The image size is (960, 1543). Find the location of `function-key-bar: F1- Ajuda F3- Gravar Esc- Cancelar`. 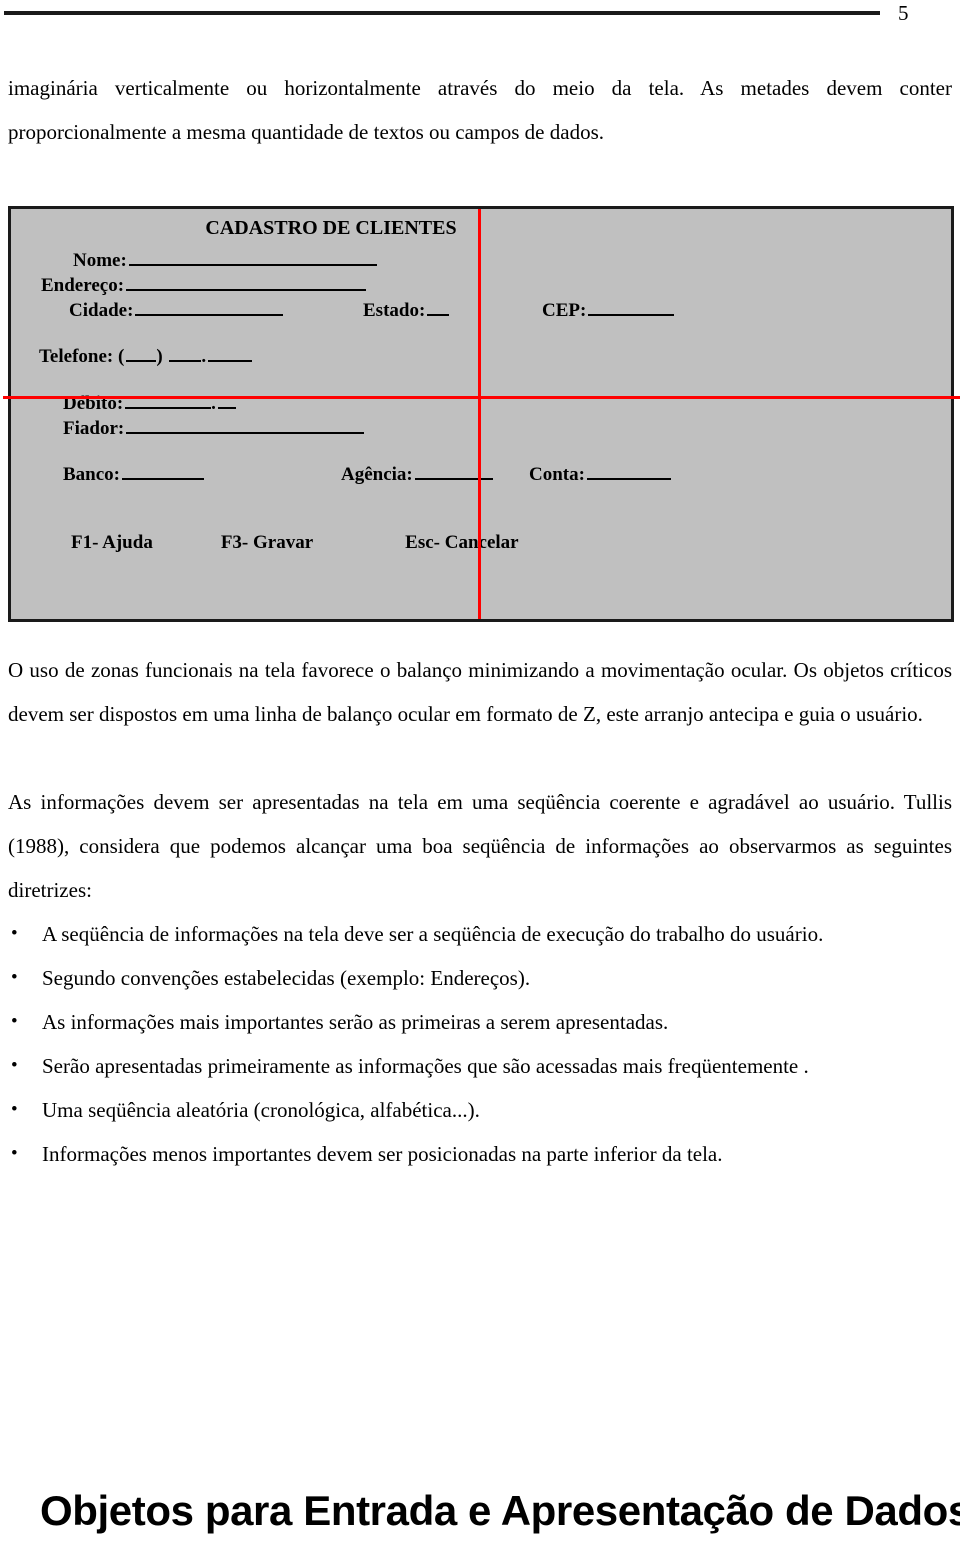

function-key-bar: F1- Ajuda F3- Gravar Esc- Cancelar is located at coordinates (295, 543).